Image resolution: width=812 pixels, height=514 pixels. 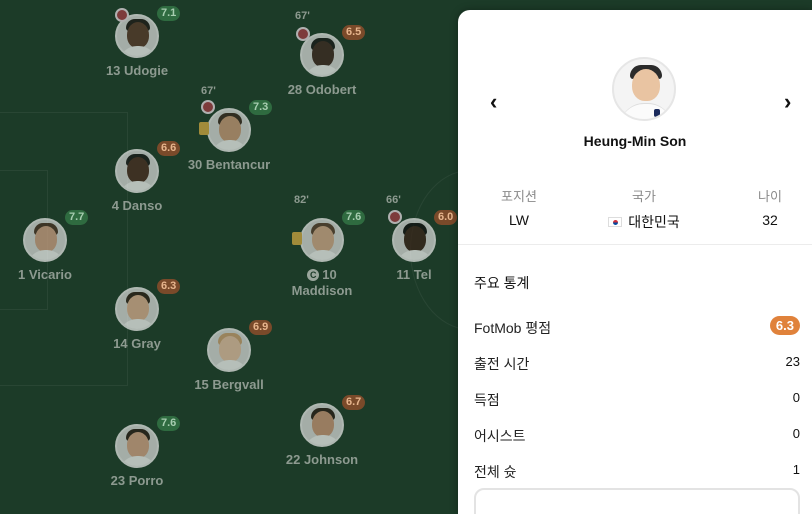 What do you see at coordinates (796, 469) in the screenshot?
I see `stat-value: 1` at bounding box center [796, 469].